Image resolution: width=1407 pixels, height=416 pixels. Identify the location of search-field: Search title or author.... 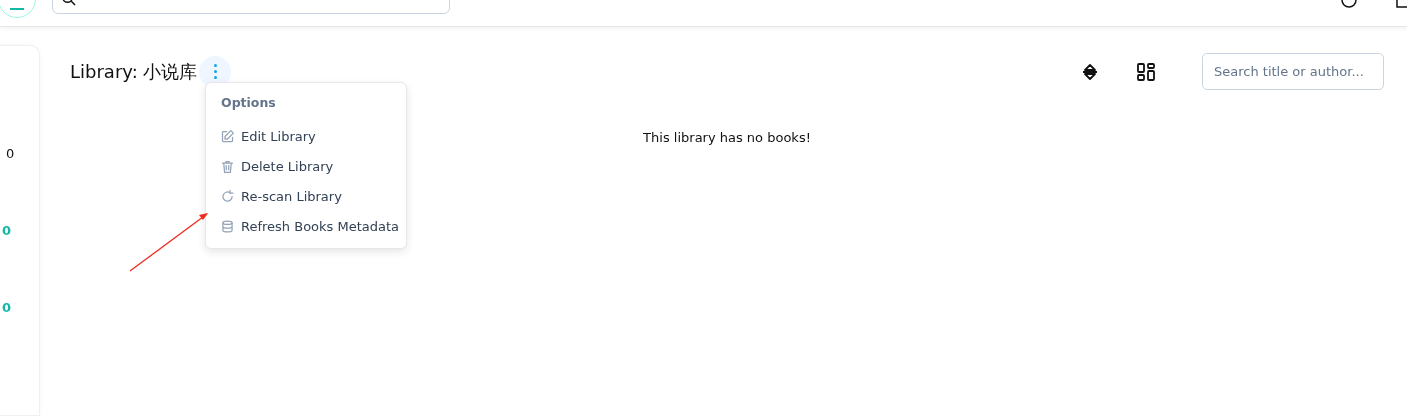
(1293, 71).